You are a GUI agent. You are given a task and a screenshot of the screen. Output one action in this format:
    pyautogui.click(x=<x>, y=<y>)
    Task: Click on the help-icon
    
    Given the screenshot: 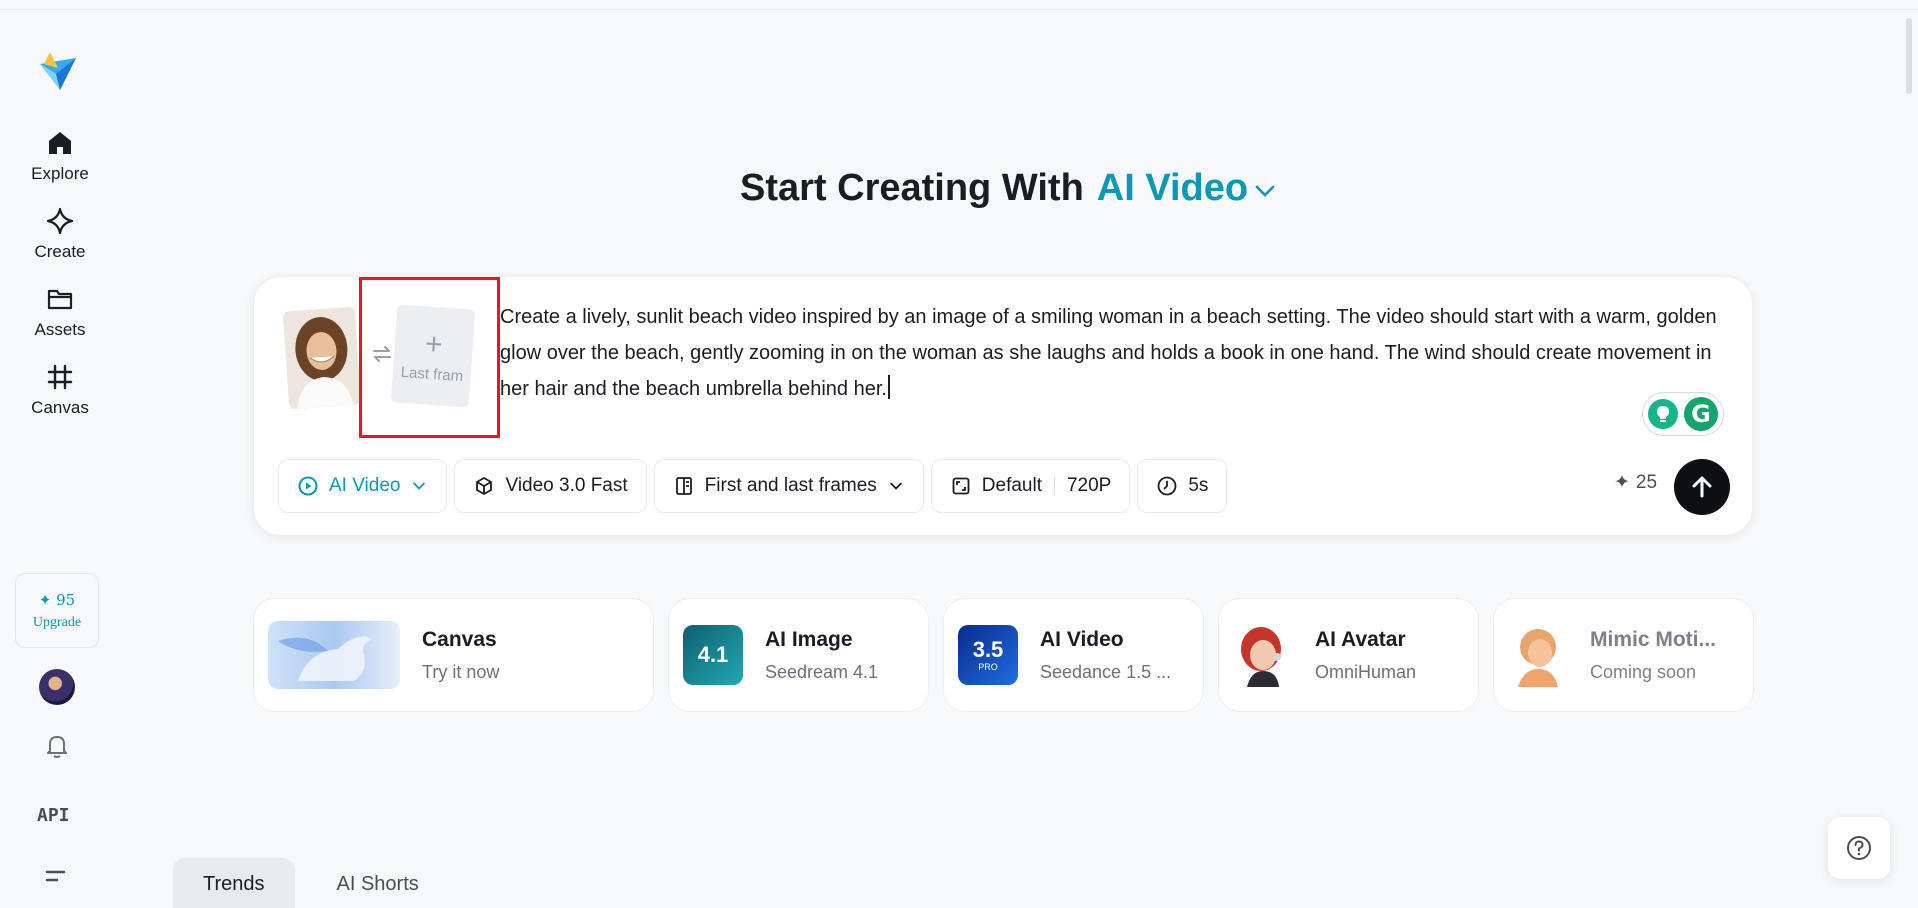 What is the action you would take?
    pyautogui.click(x=1859, y=848)
    